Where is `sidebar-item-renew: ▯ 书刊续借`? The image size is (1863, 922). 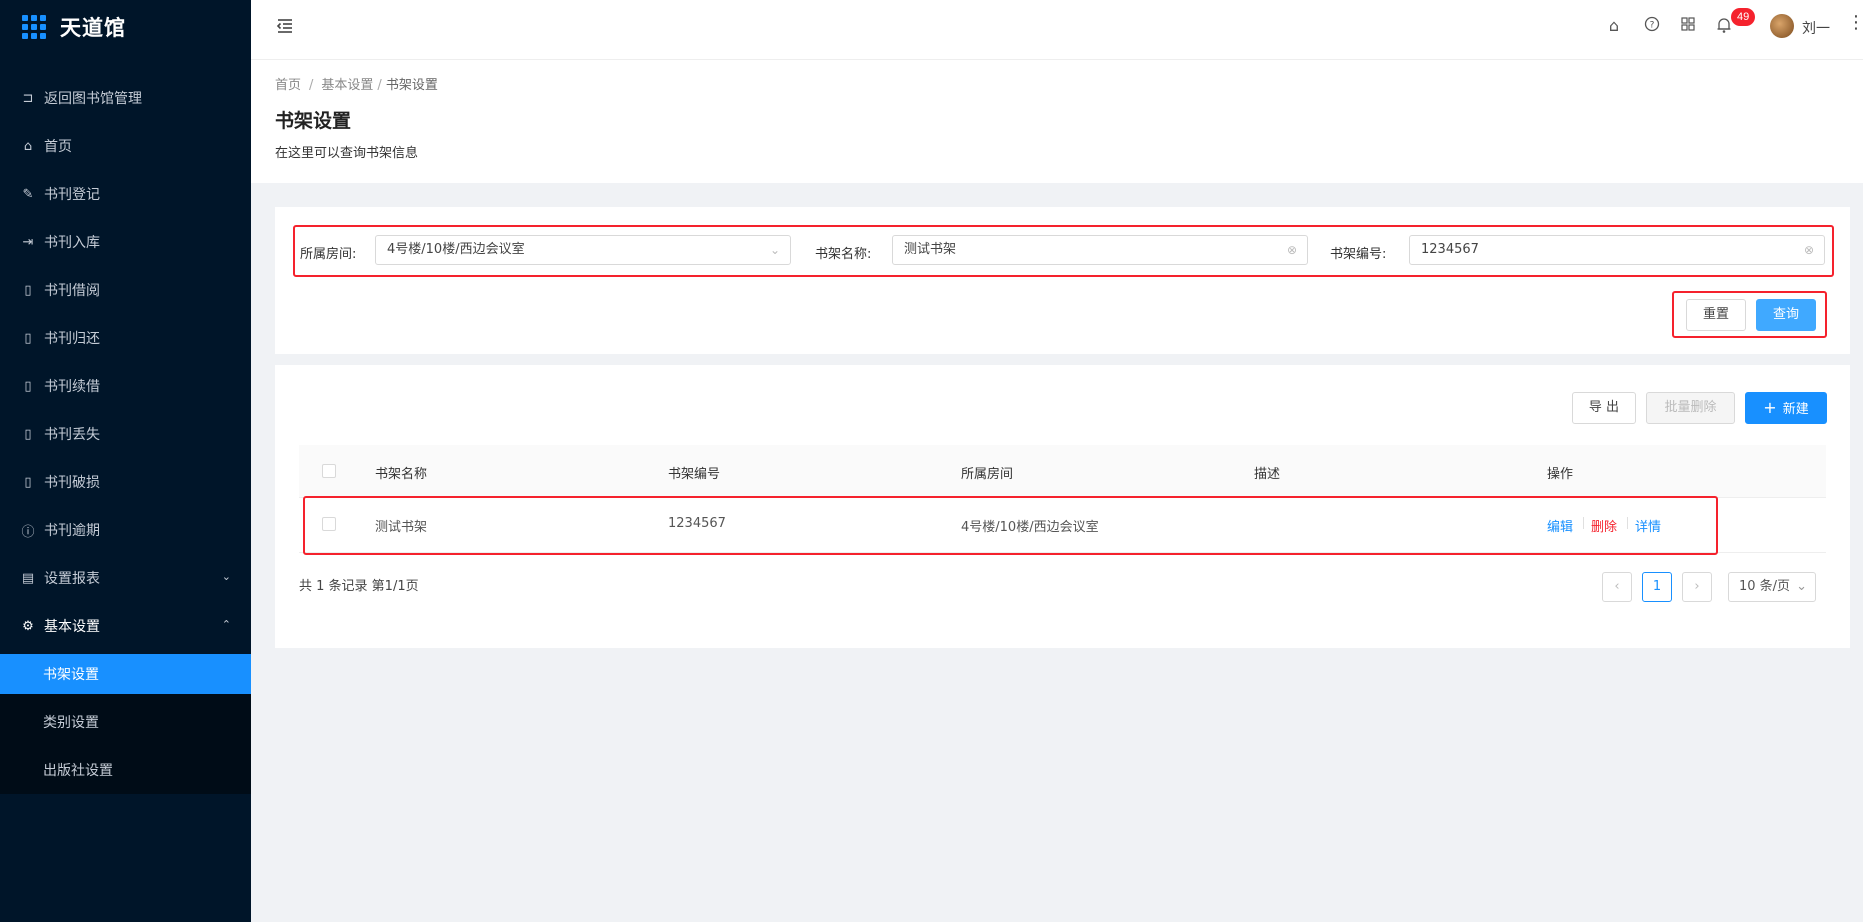 sidebar-item-renew: ▯ 书刊续借 is located at coordinates (125, 386).